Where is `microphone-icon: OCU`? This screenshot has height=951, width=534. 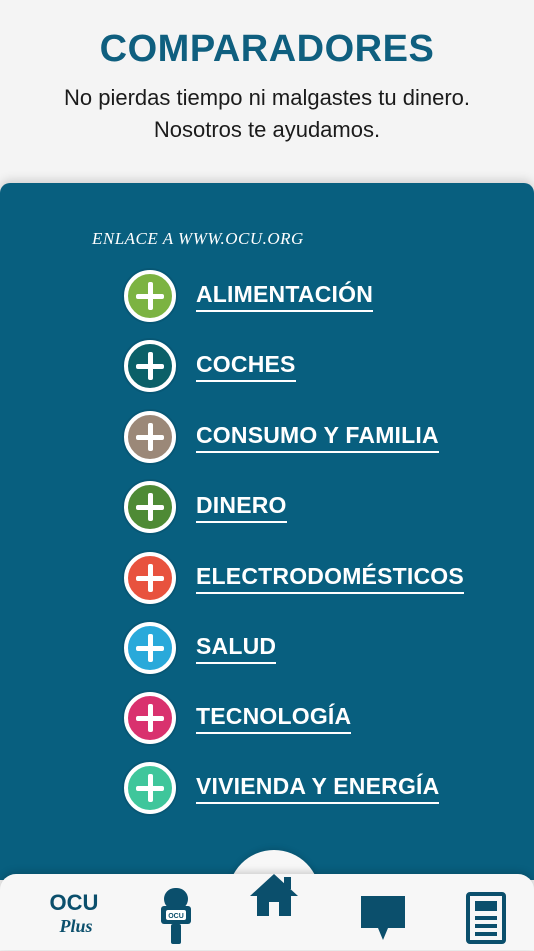 microphone-icon: OCU is located at coordinates (176, 916).